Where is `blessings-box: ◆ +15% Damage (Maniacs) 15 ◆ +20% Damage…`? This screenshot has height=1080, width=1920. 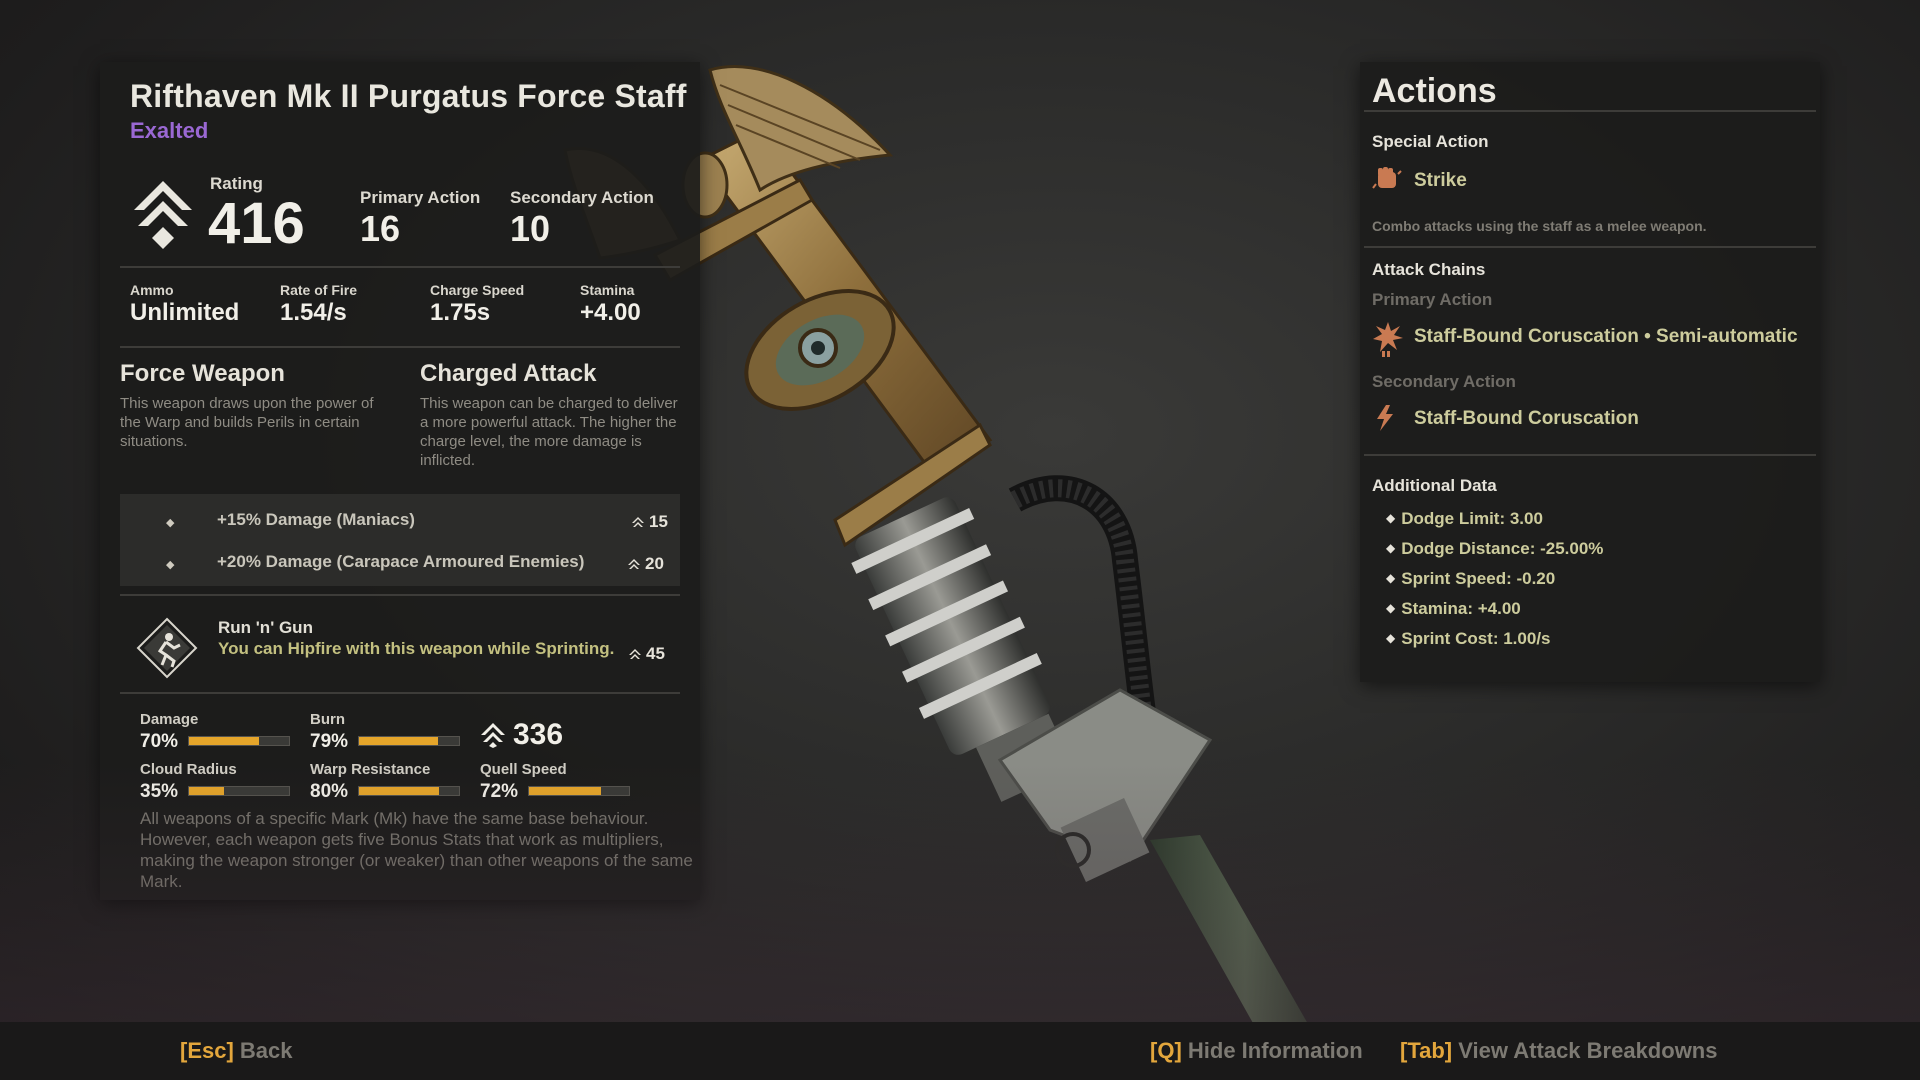
blessings-box: ◆ +15% Damage (Maniacs) 15 ◆ +20% Damage… is located at coordinates (400, 540).